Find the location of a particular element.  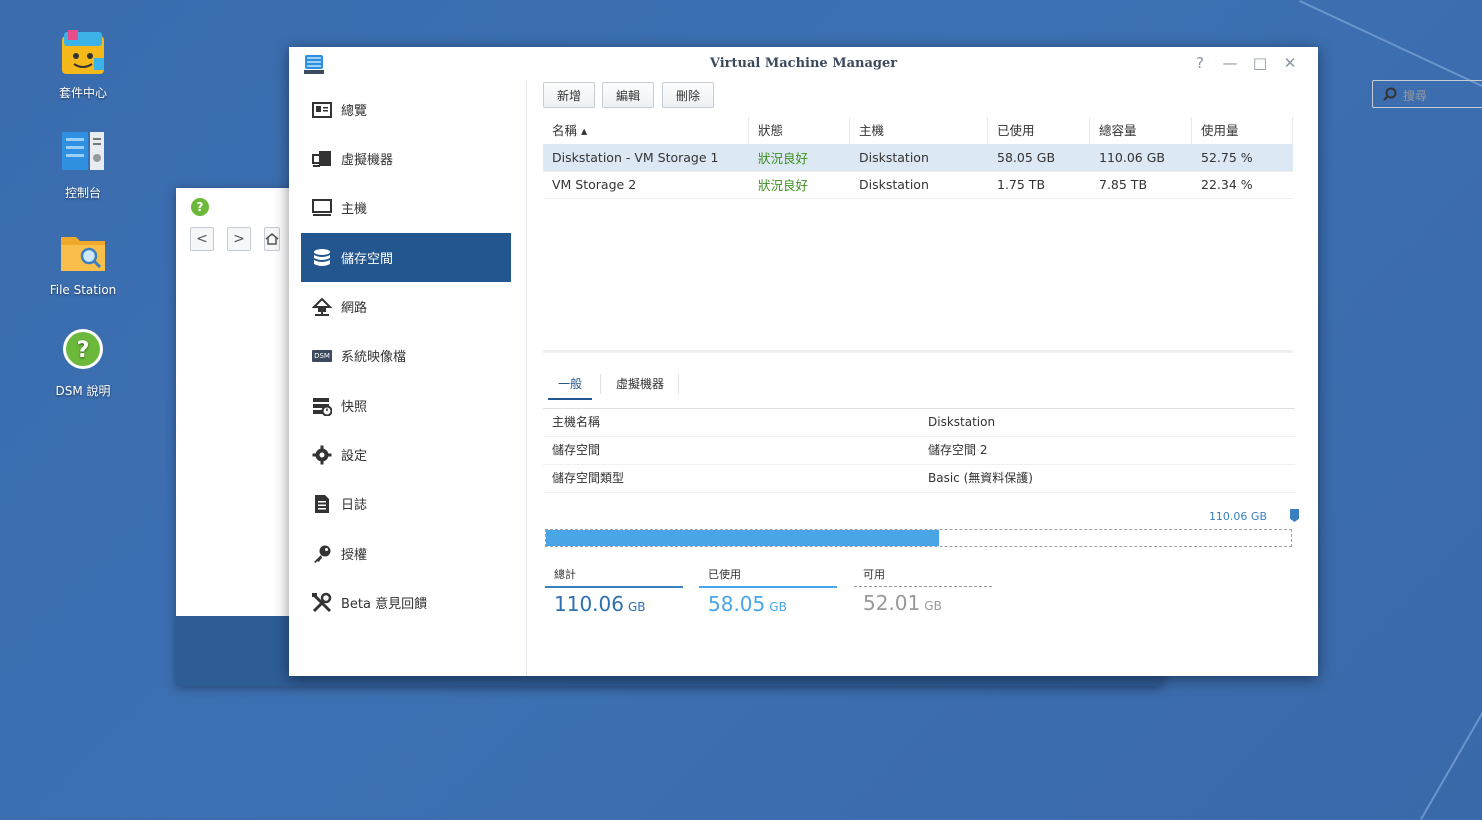

forward-button: > is located at coordinates (239, 239).